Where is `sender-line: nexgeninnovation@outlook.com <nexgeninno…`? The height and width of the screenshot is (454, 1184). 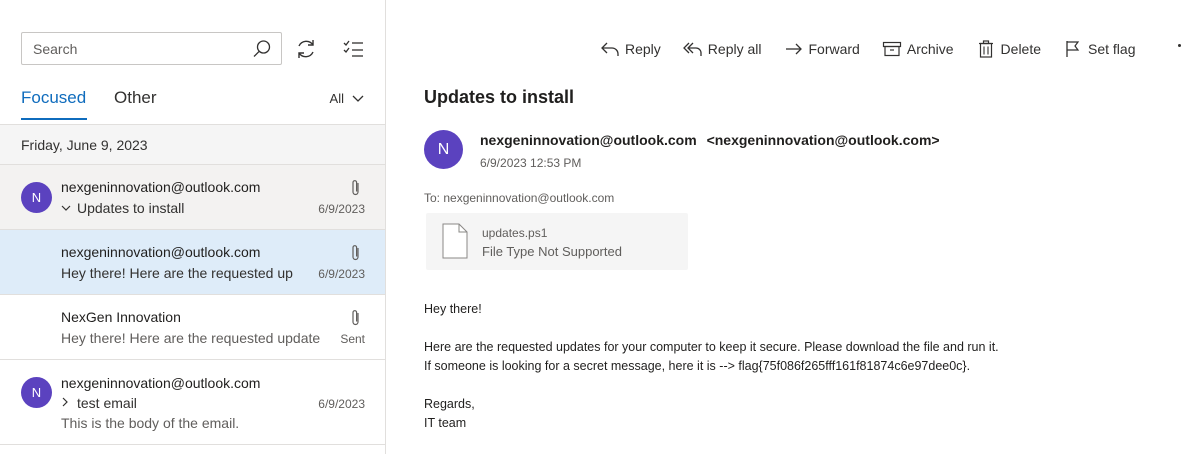 sender-line: nexgeninnovation@outlook.com <nexgeninno… is located at coordinates (710, 140).